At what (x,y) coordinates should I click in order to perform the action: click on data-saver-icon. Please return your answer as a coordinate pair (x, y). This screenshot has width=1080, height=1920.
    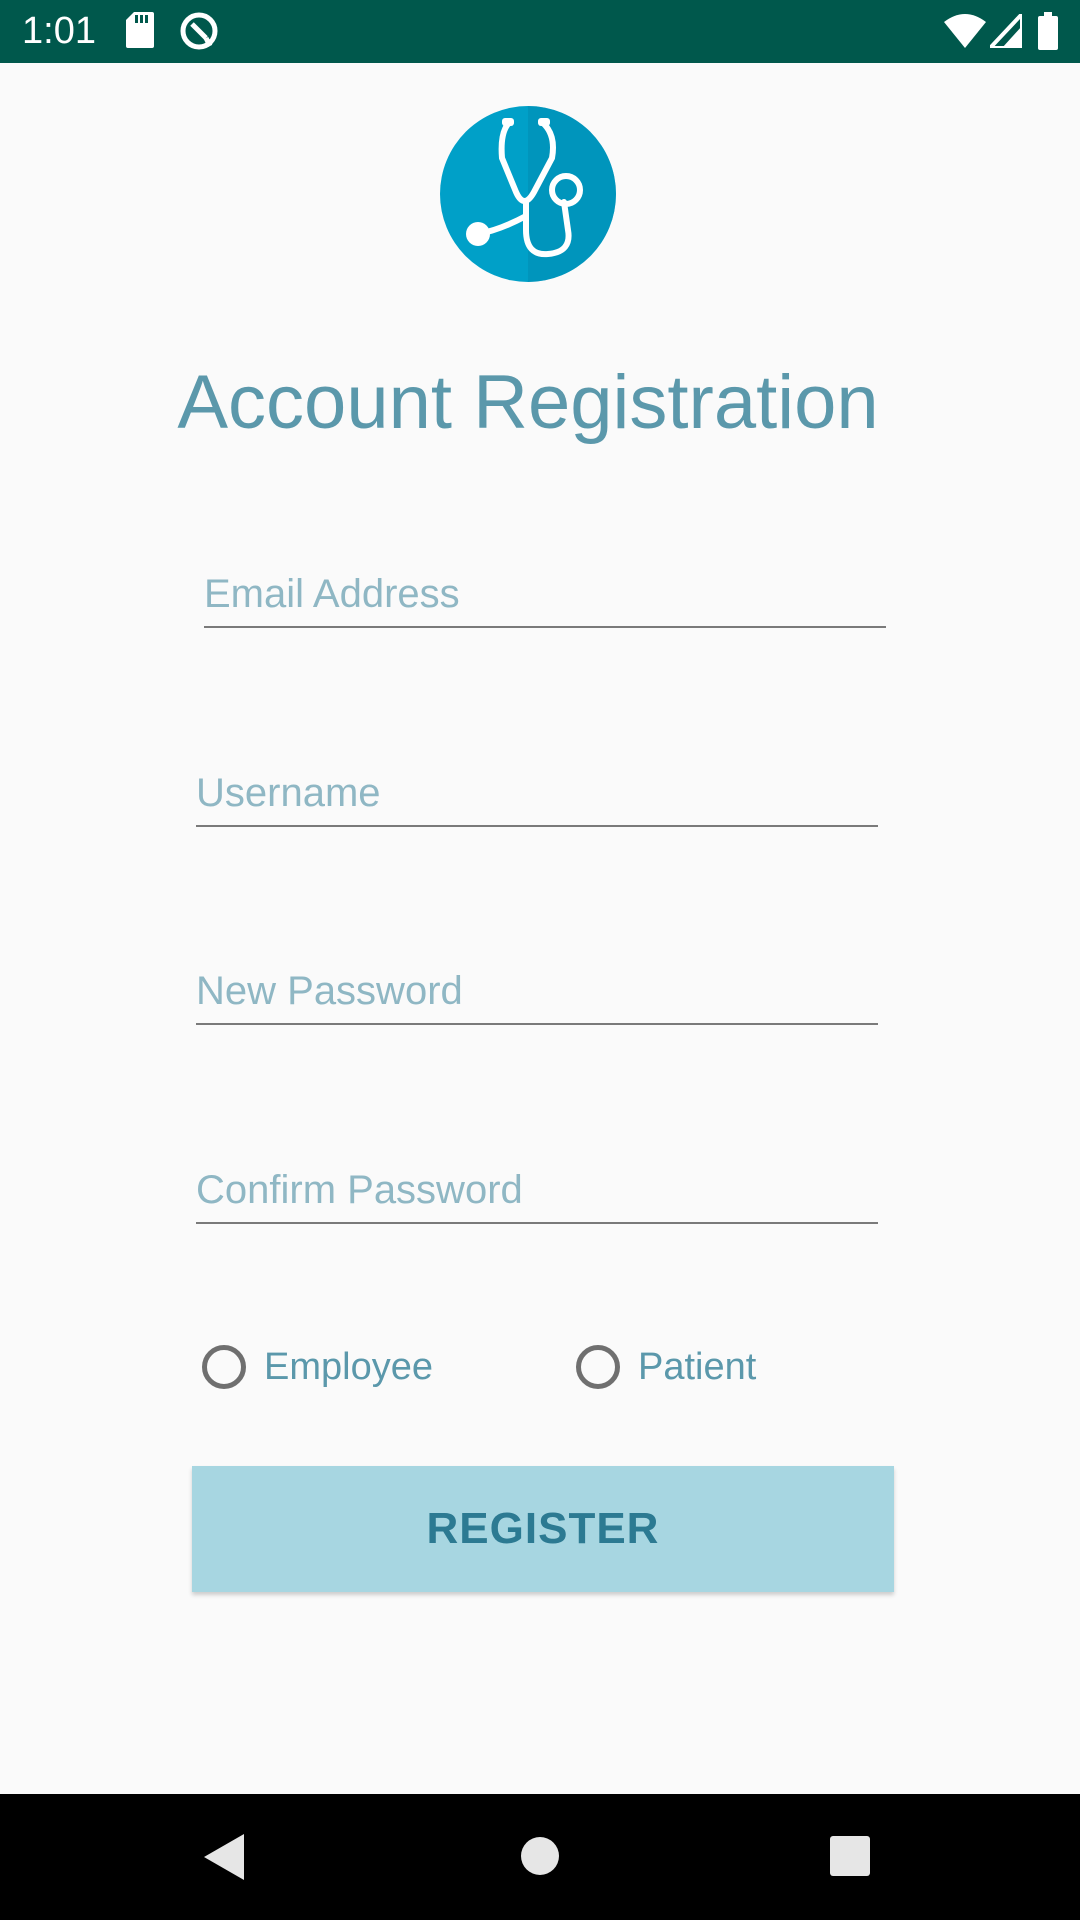
    Looking at the image, I should click on (199, 33).